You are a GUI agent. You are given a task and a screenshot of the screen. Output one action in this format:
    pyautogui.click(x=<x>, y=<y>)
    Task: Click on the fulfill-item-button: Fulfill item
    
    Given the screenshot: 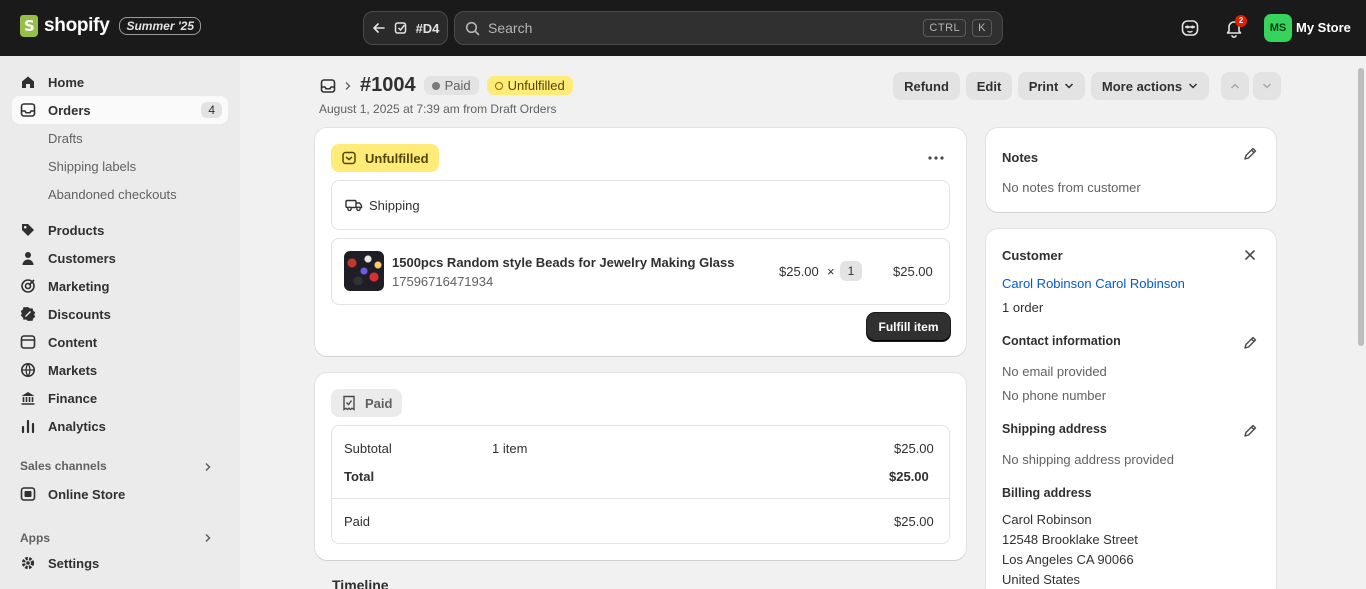 What is the action you would take?
    pyautogui.click(x=908, y=327)
    